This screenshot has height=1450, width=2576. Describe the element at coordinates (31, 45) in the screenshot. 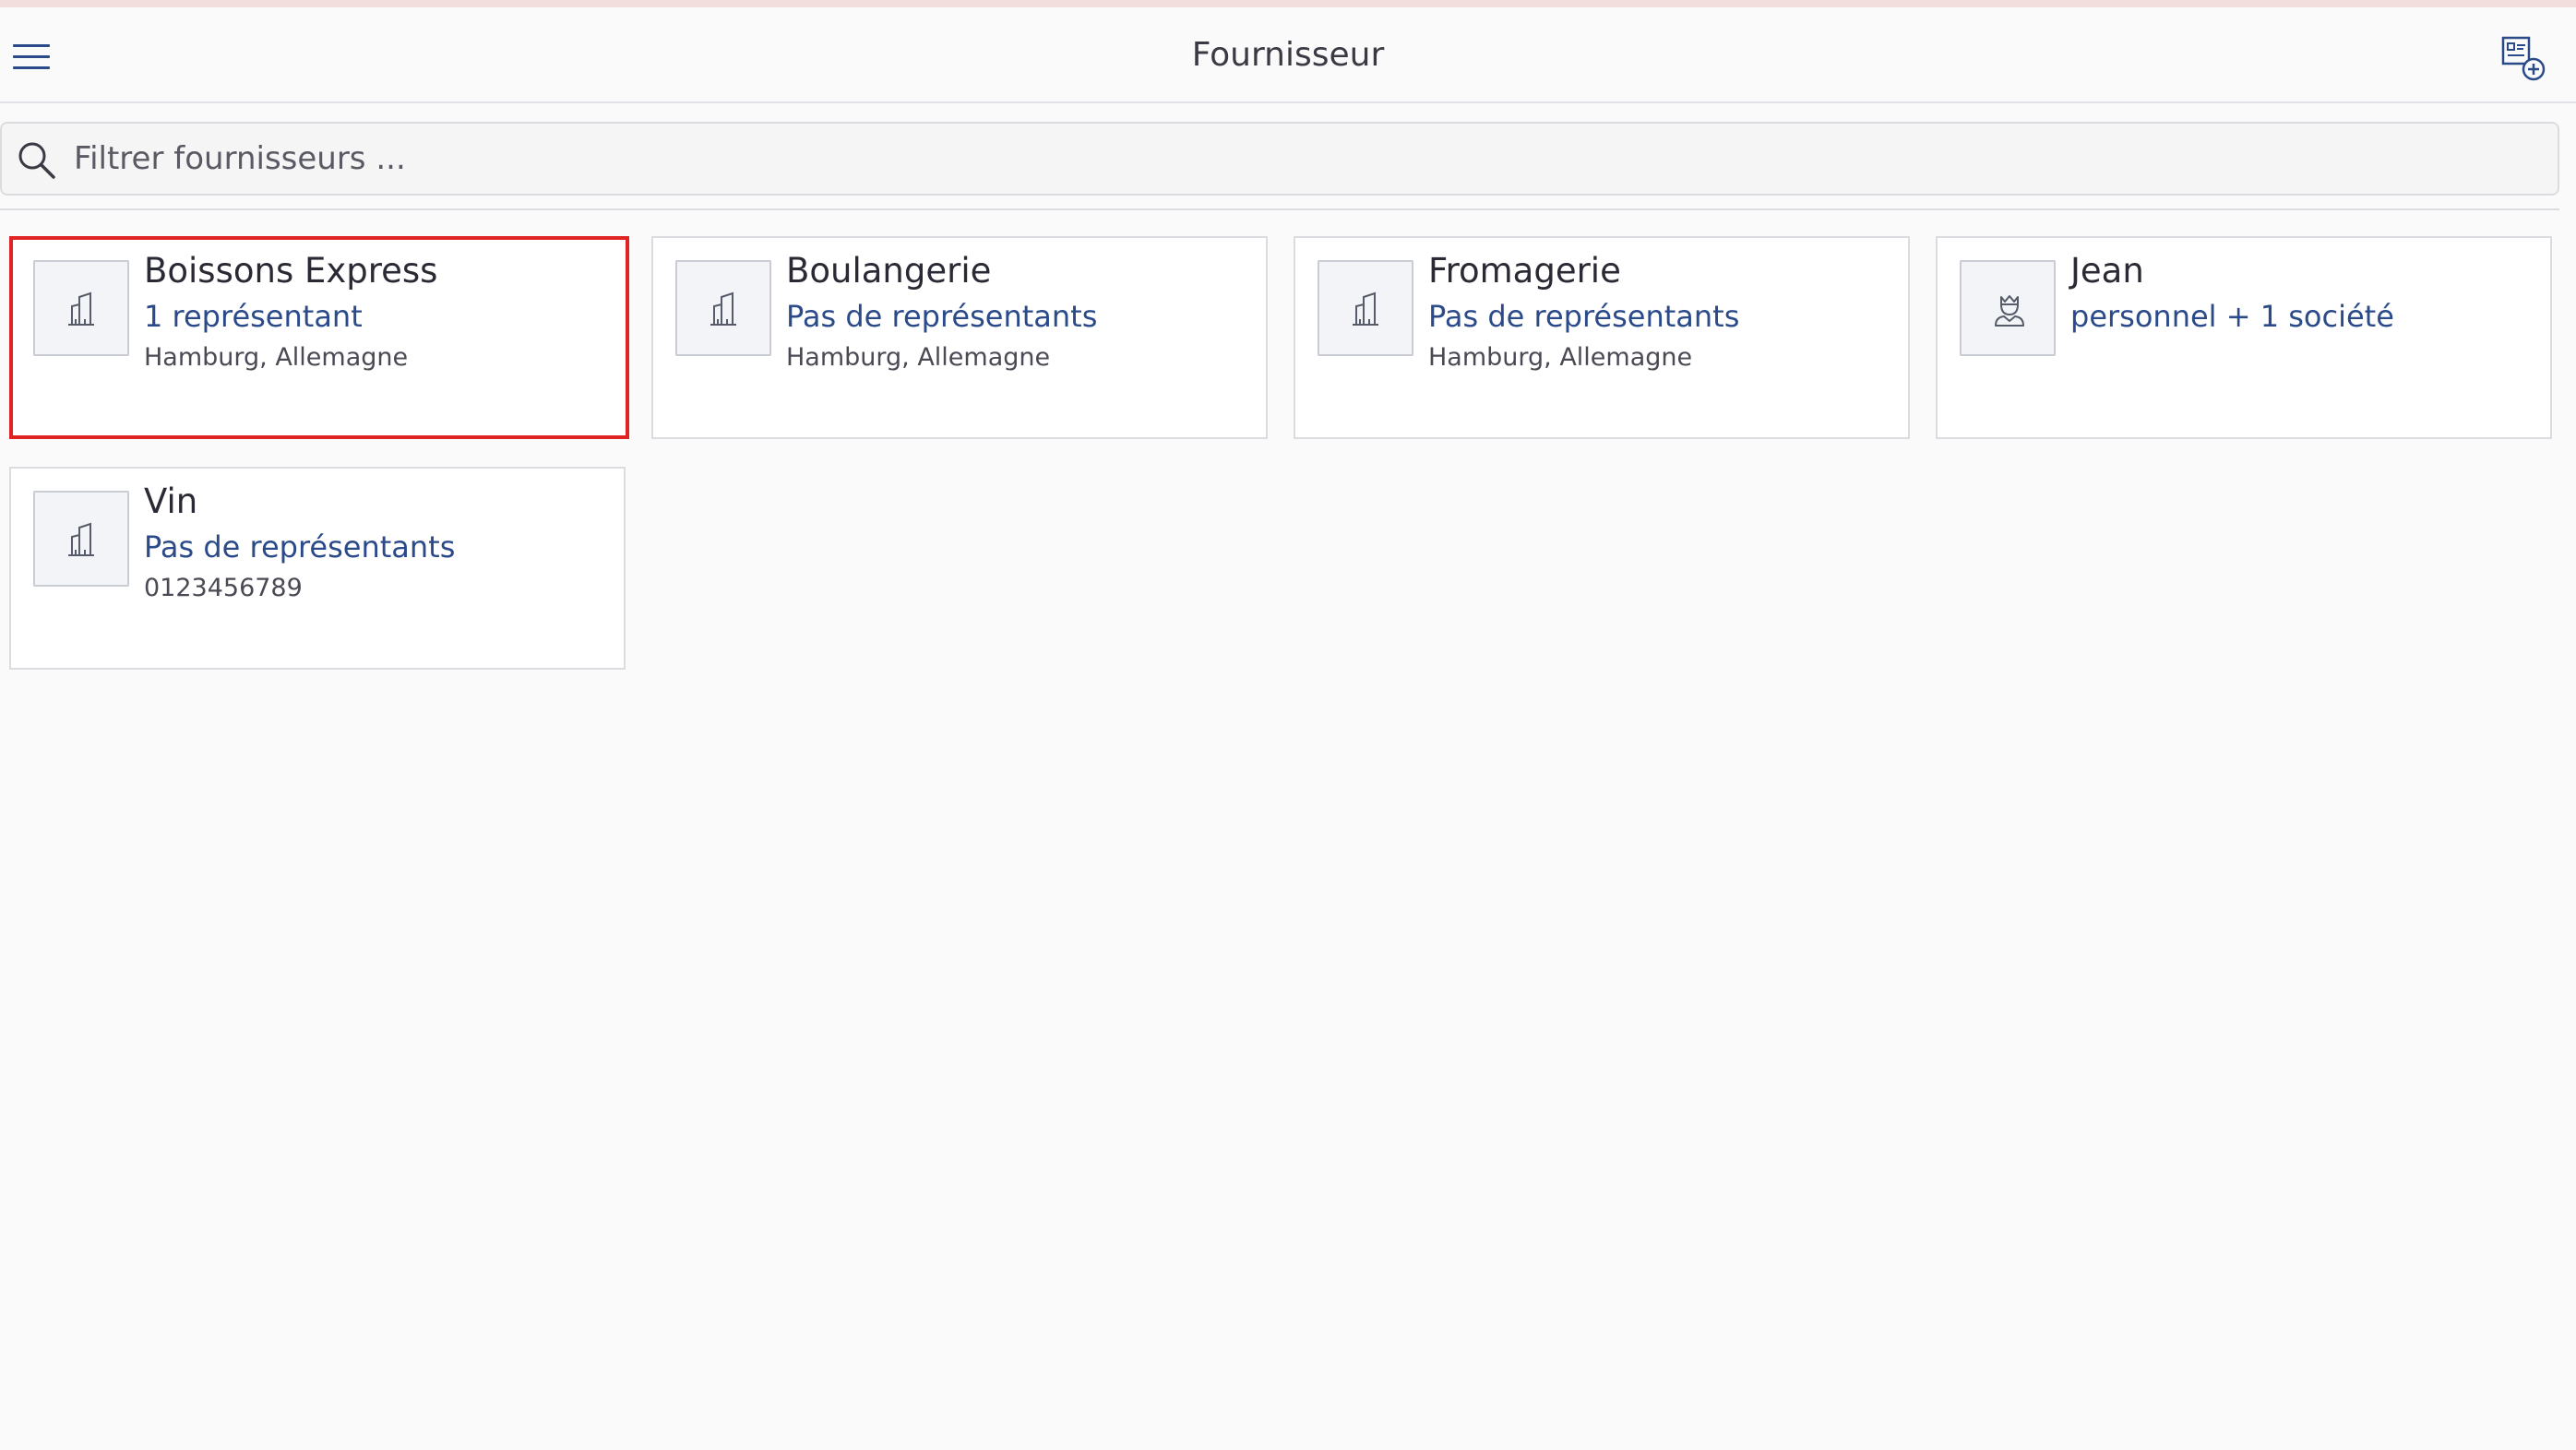

I see `hamburger-menu-icon` at that location.